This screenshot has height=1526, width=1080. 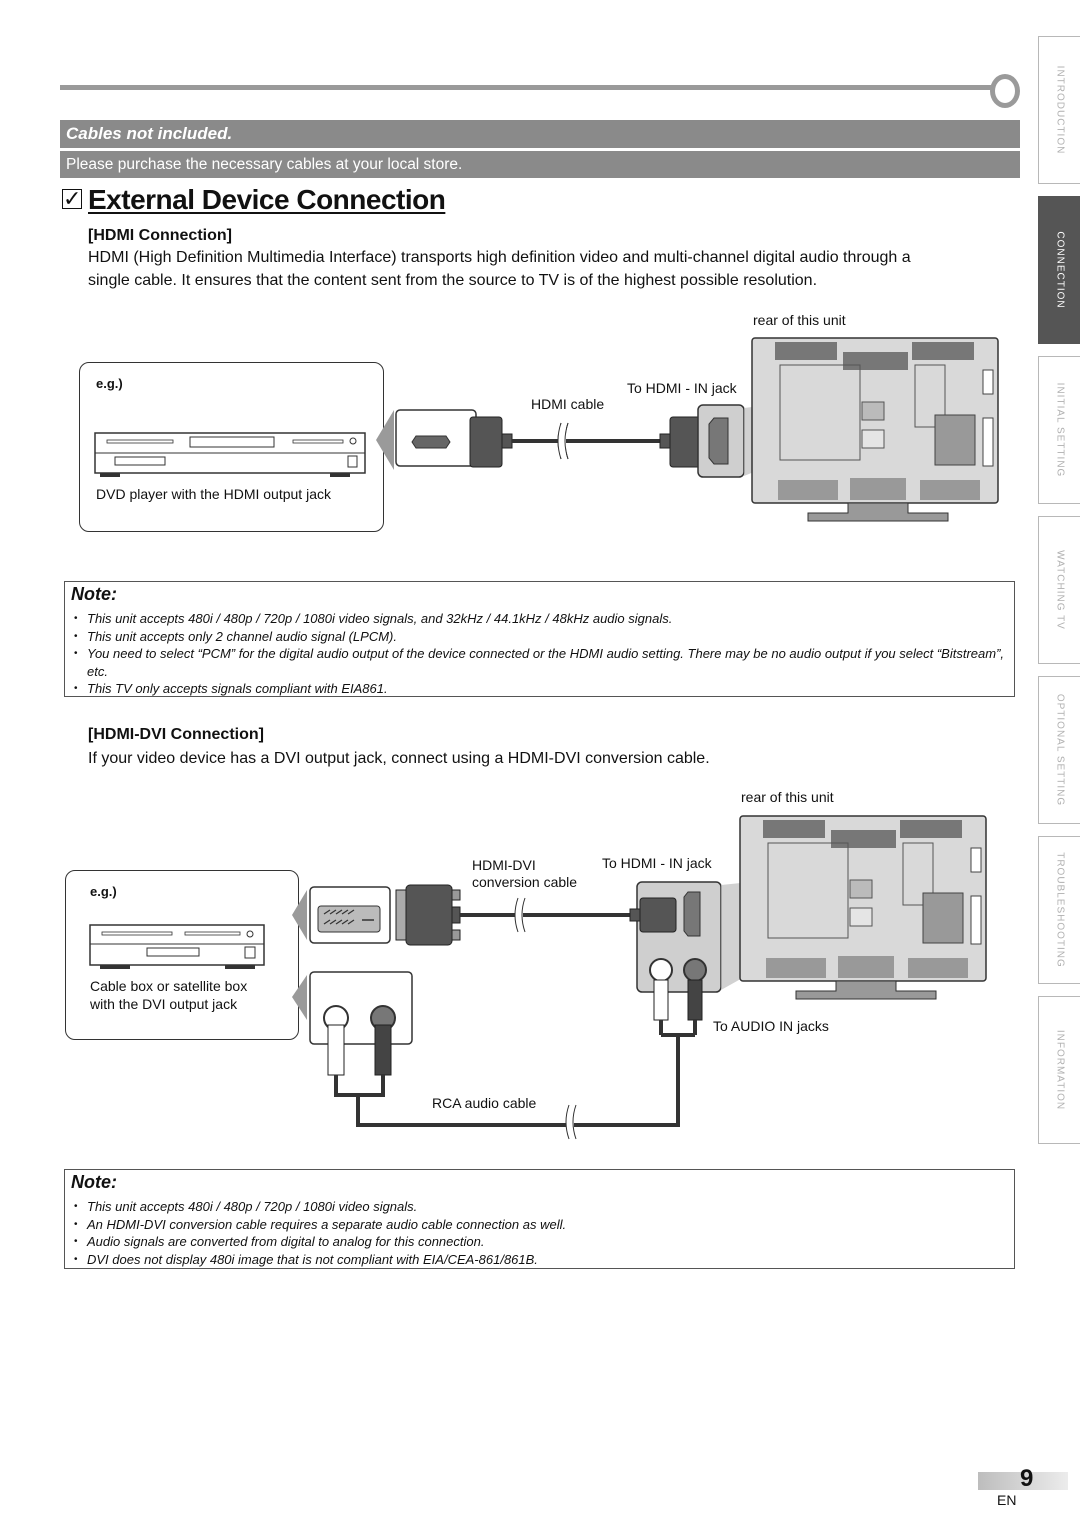 I want to click on hdmi-in-port-icon, so click(x=718, y=441).